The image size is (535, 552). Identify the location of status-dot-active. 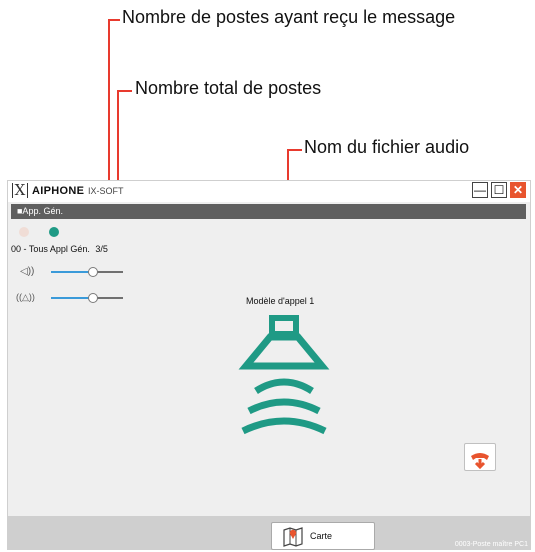
(54, 232).